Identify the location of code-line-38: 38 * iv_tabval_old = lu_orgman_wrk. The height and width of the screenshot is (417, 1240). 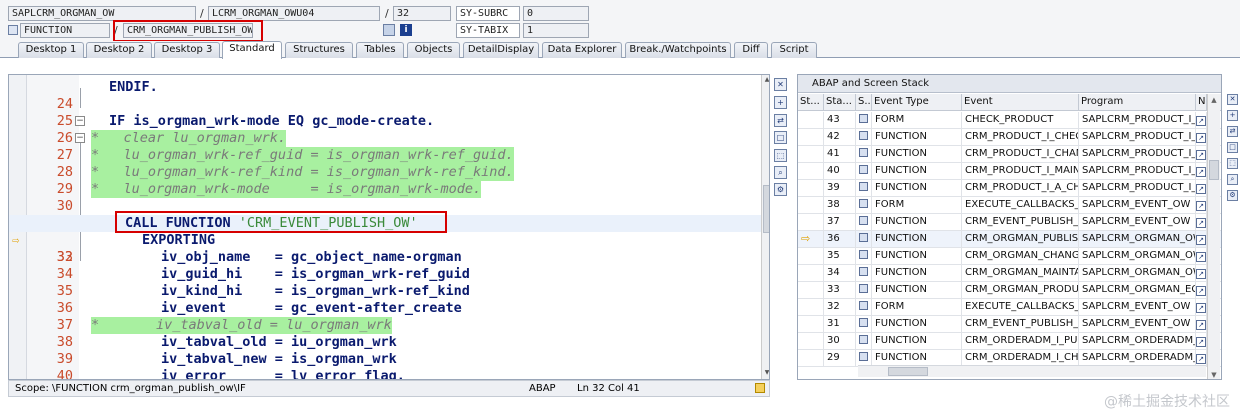
(385, 333).